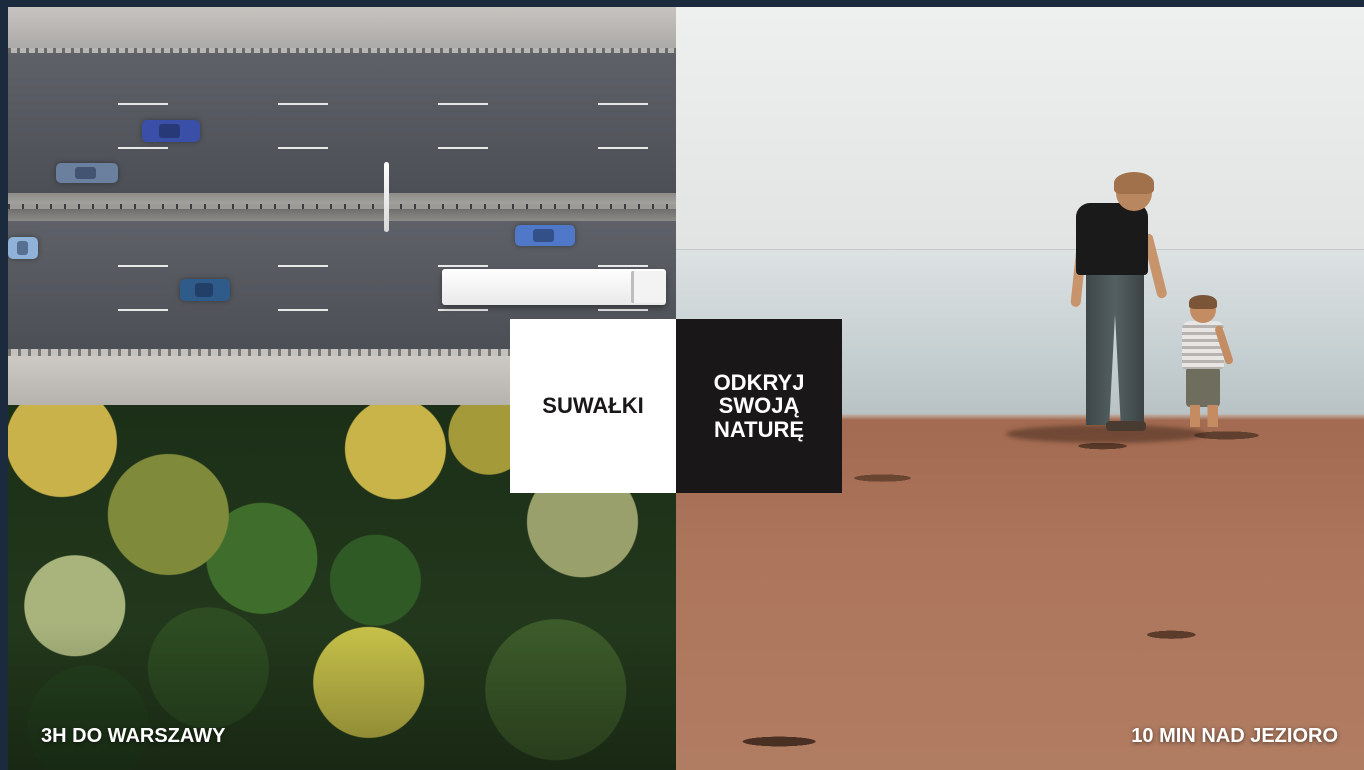 Image resolution: width=1364 pixels, height=770 pixels. Describe the element at coordinates (759, 383) in the screenshot. I see `tagline-line: ODKRYJ` at that location.